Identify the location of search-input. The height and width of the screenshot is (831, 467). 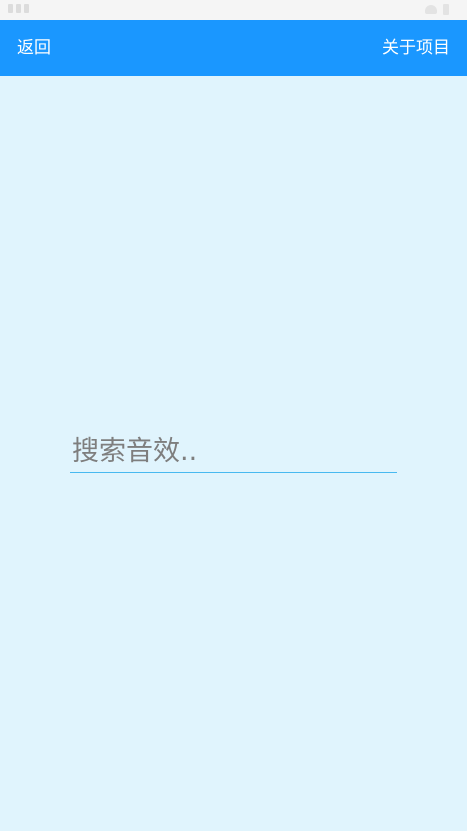
(233, 451).